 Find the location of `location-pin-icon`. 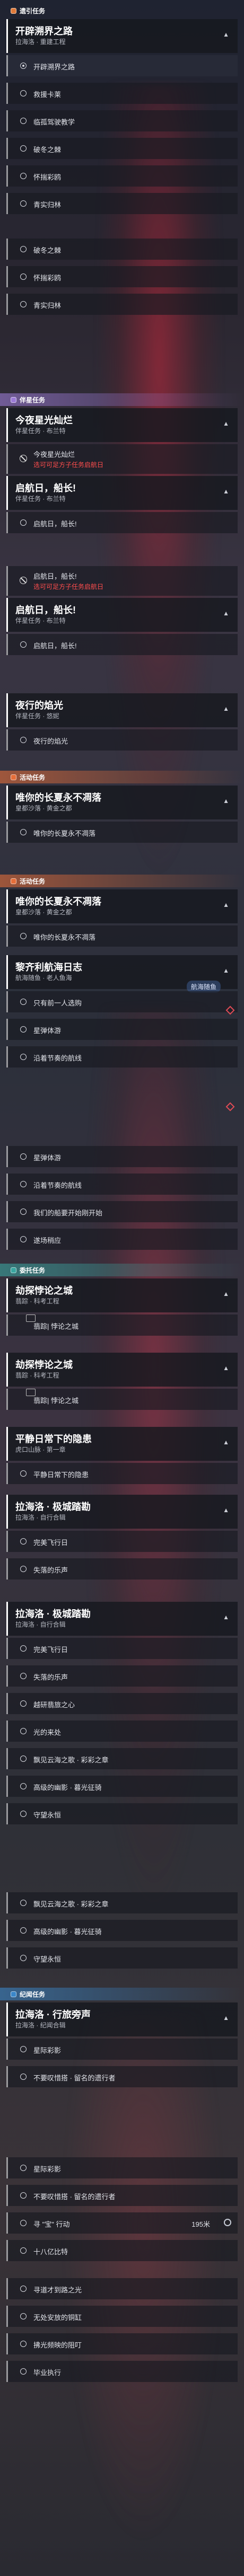

location-pin-icon is located at coordinates (228, 2222).